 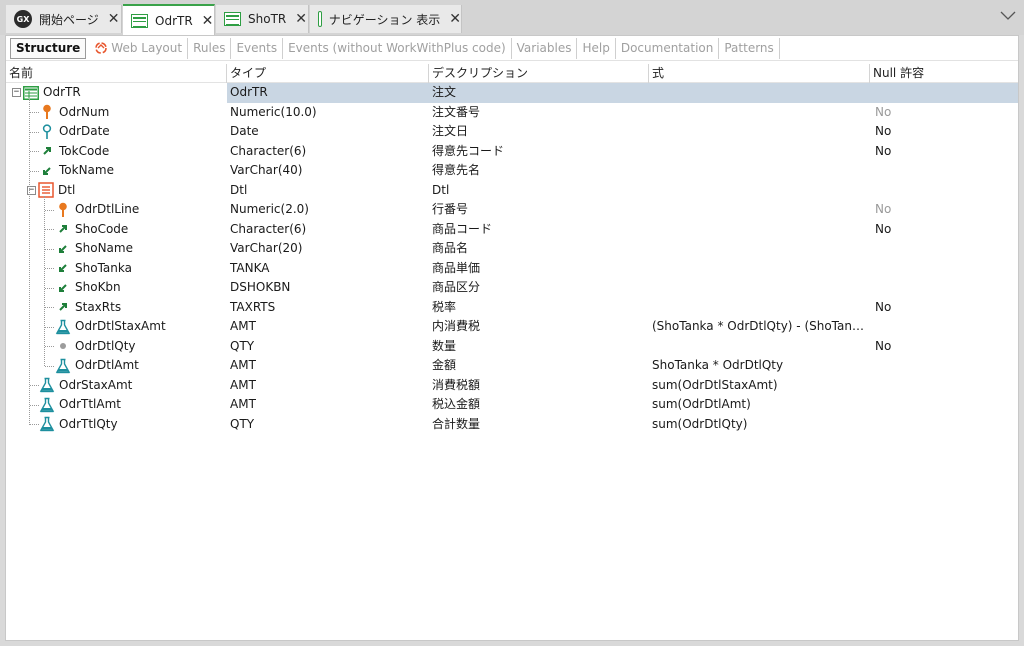 What do you see at coordinates (328, 93) in the screenshot?
I see `cell-type: OdrTR` at bounding box center [328, 93].